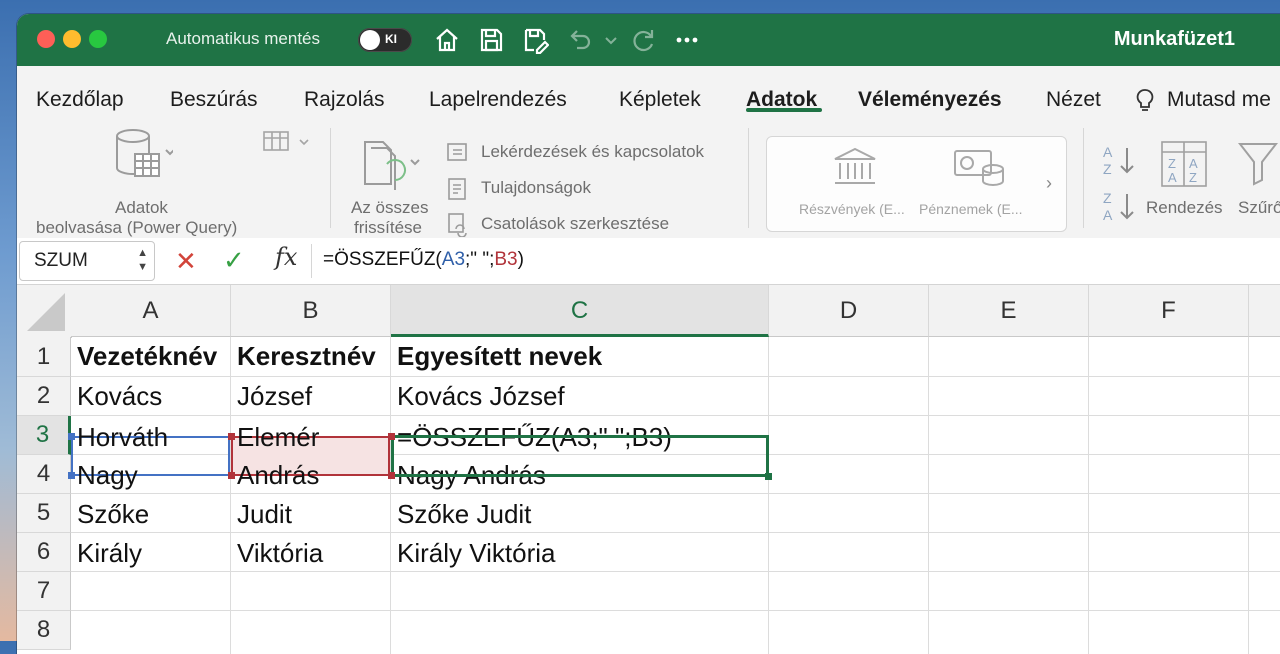 The image size is (1280, 654). Describe the element at coordinates (80, 100) in the screenshot. I see `tab-home: Kezdőlap` at that location.